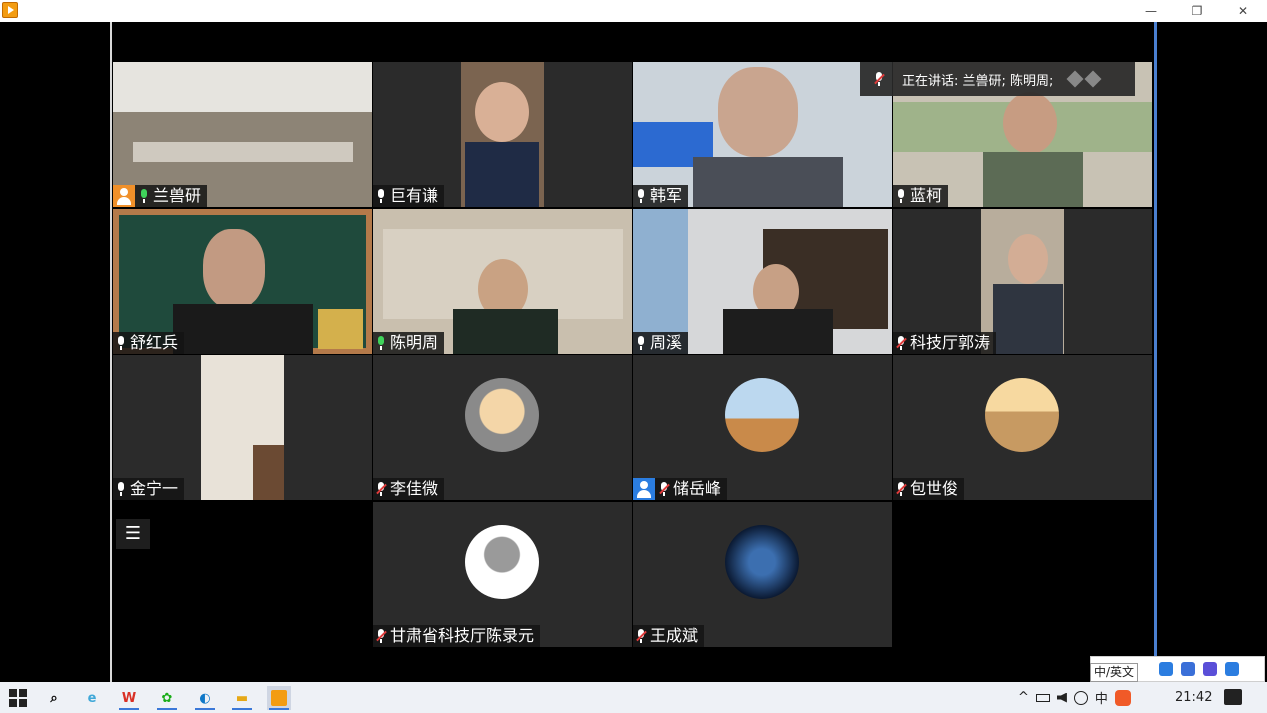 The width and height of the screenshot is (1267, 713). I want to click on participant-label: 韩军, so click(661, 196).